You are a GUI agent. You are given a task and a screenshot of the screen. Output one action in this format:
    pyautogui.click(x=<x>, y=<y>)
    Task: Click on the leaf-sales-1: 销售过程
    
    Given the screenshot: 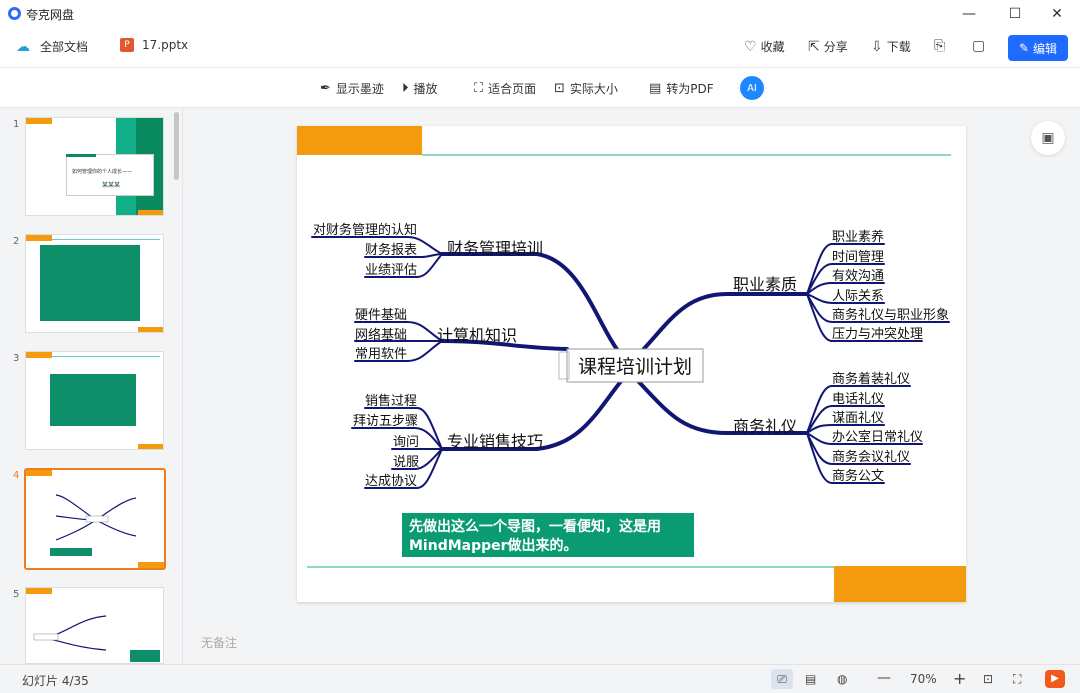 What is the action you would take?
    pyautogui.click(x=391, y=401)
    